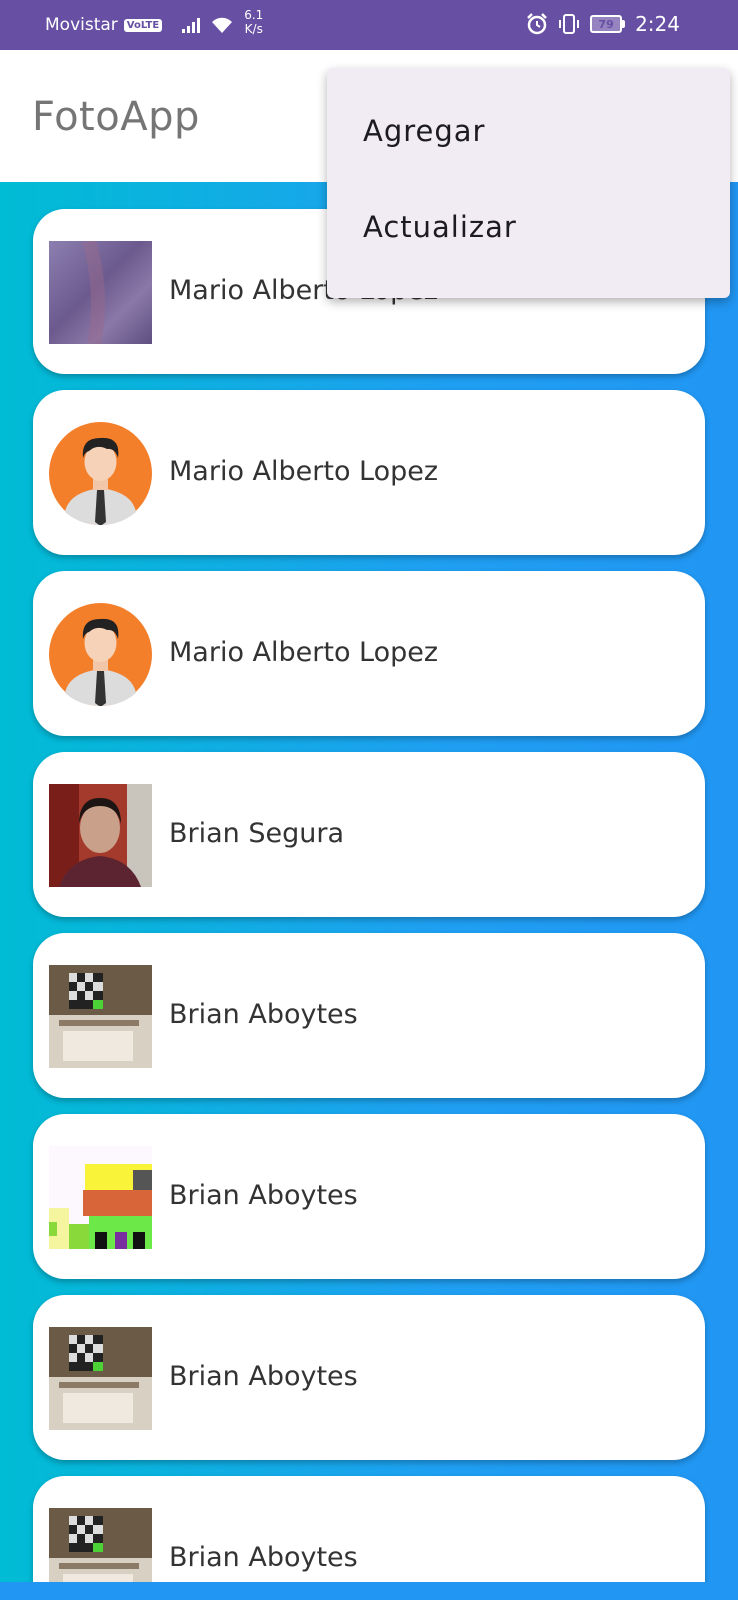 The image size is (738, 1600). What do you see at coordinates (424, 131) in the screenshot?
I see `menu-item-agregar: Agregar` at bounding box center [424, 131].